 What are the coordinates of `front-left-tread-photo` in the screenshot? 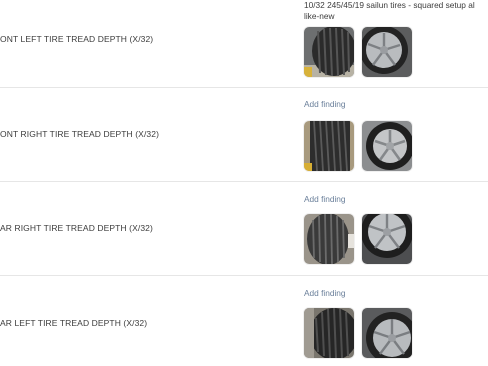 It's located at (329, 52).